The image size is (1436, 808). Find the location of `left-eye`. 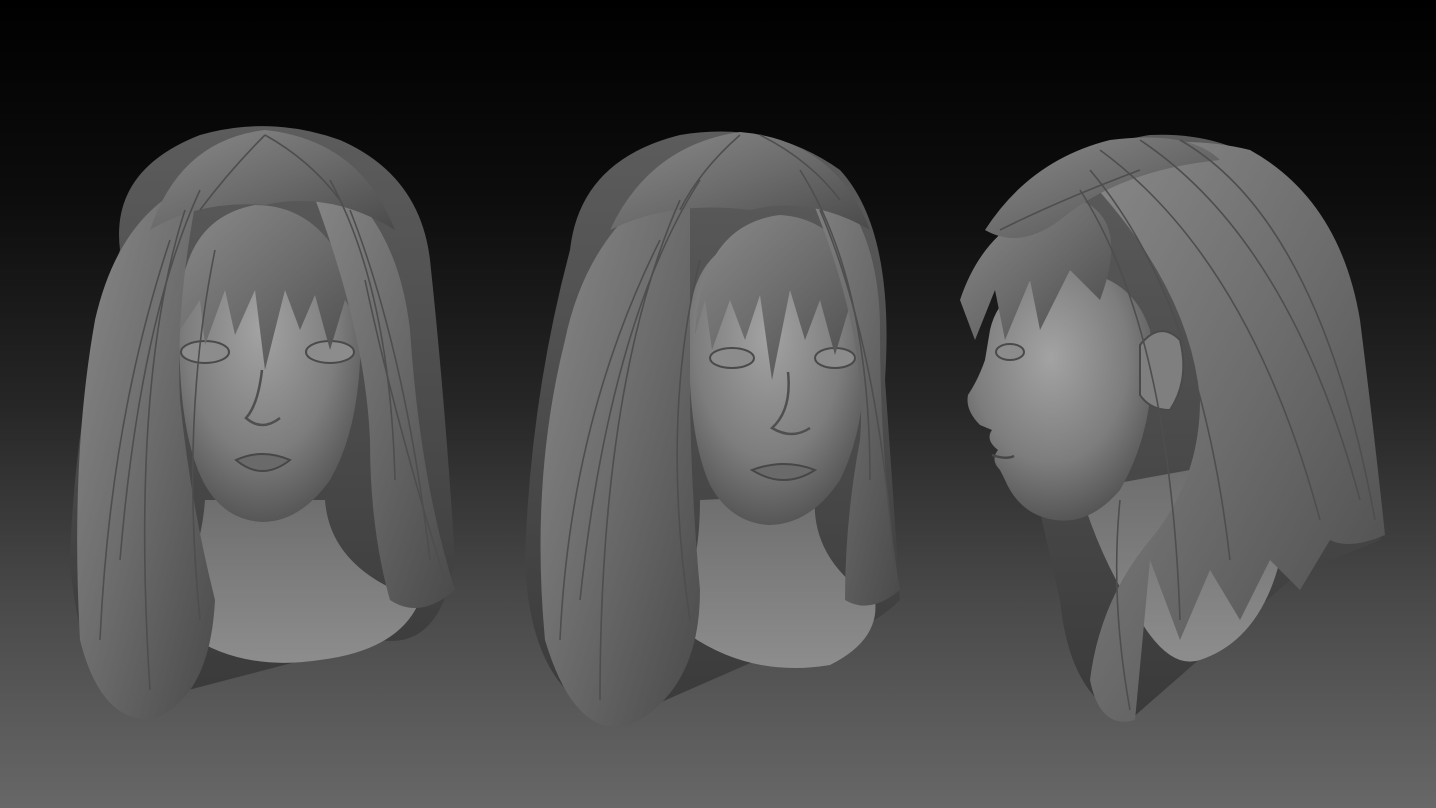

left-eye is located at coordinates (732, 358).